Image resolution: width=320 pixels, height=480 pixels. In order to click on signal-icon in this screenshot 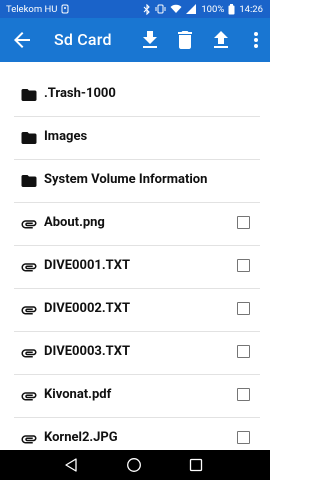, I will do `click(191, 9)`.